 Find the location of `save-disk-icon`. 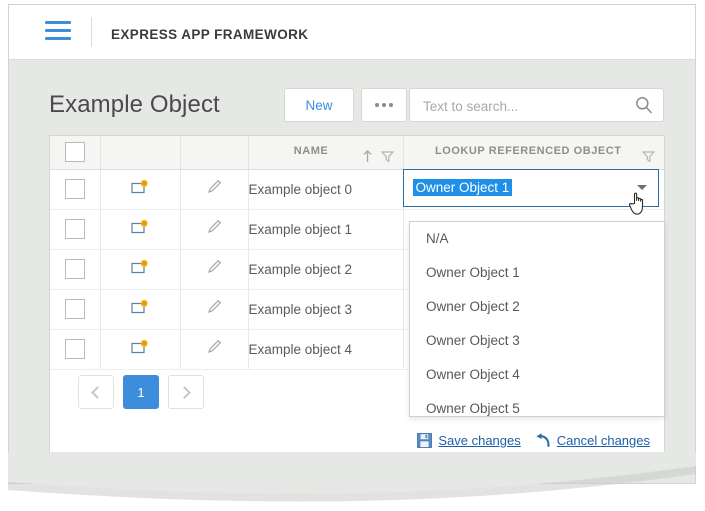

save-disk-icon is located at coordinates (425, 440).